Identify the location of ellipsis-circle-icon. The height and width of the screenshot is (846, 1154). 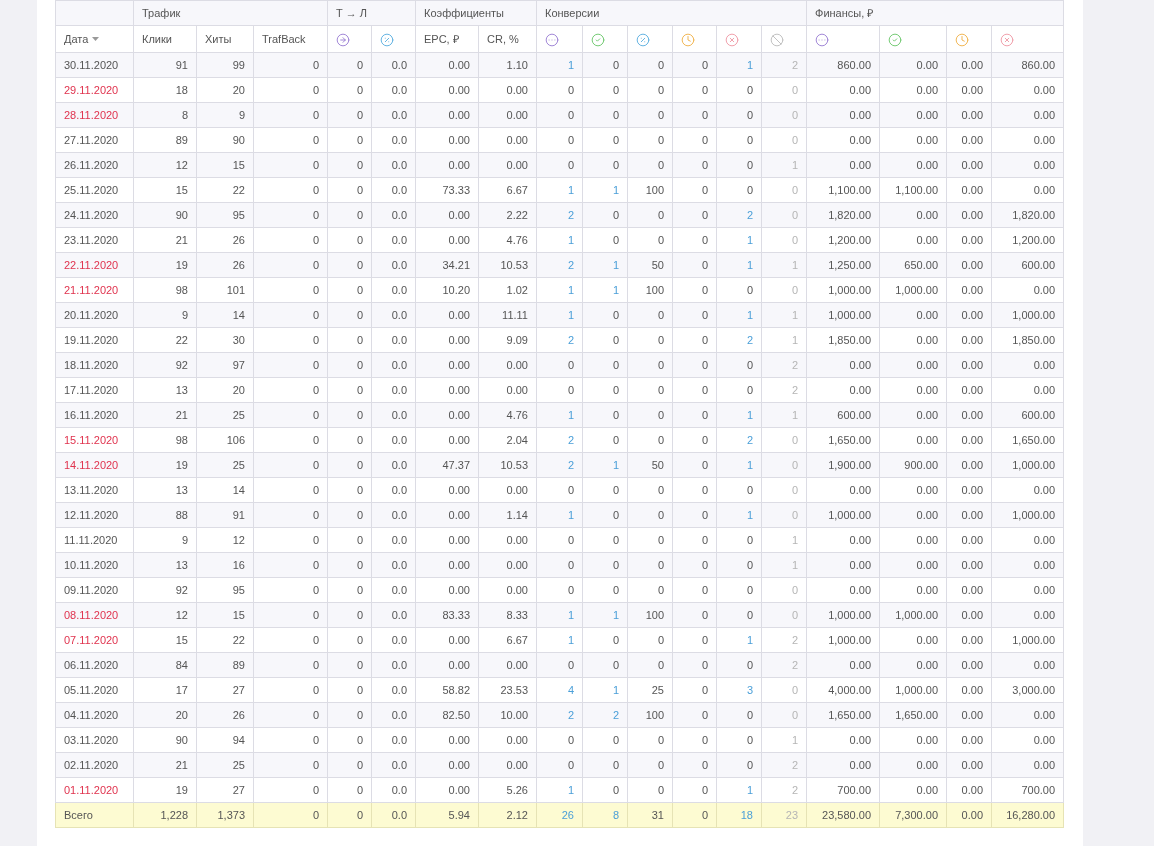
(822, 39).